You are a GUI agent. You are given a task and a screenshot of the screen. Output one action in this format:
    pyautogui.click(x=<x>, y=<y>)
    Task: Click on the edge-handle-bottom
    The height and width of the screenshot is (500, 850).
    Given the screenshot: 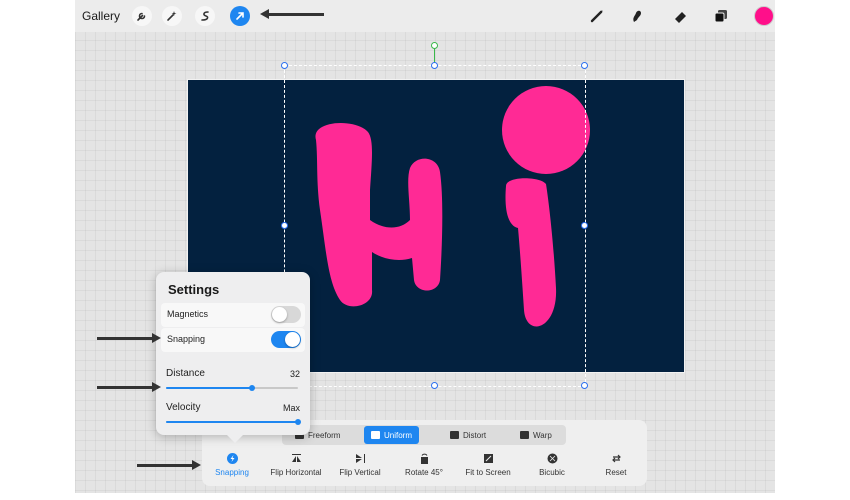 What is the action you would take?
    pyautogui.click(x=434, y=385)
    